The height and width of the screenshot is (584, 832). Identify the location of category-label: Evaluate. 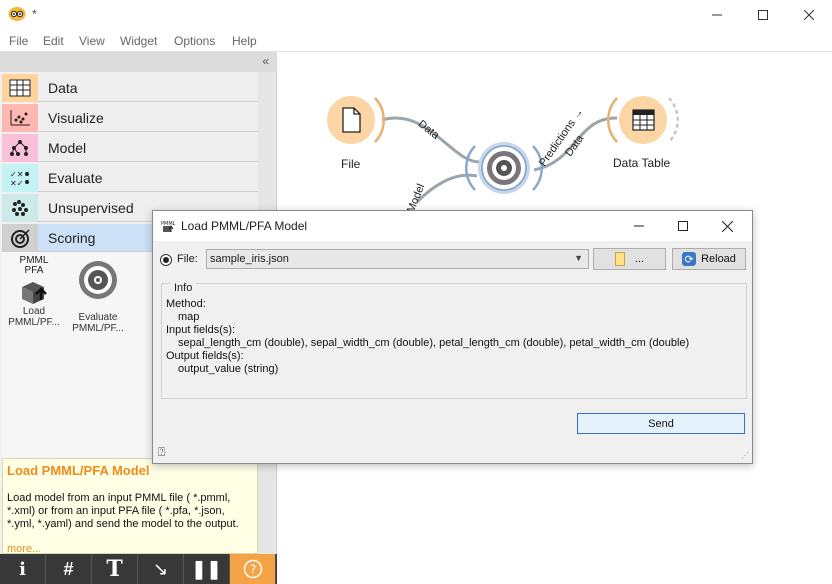
(75, 177).